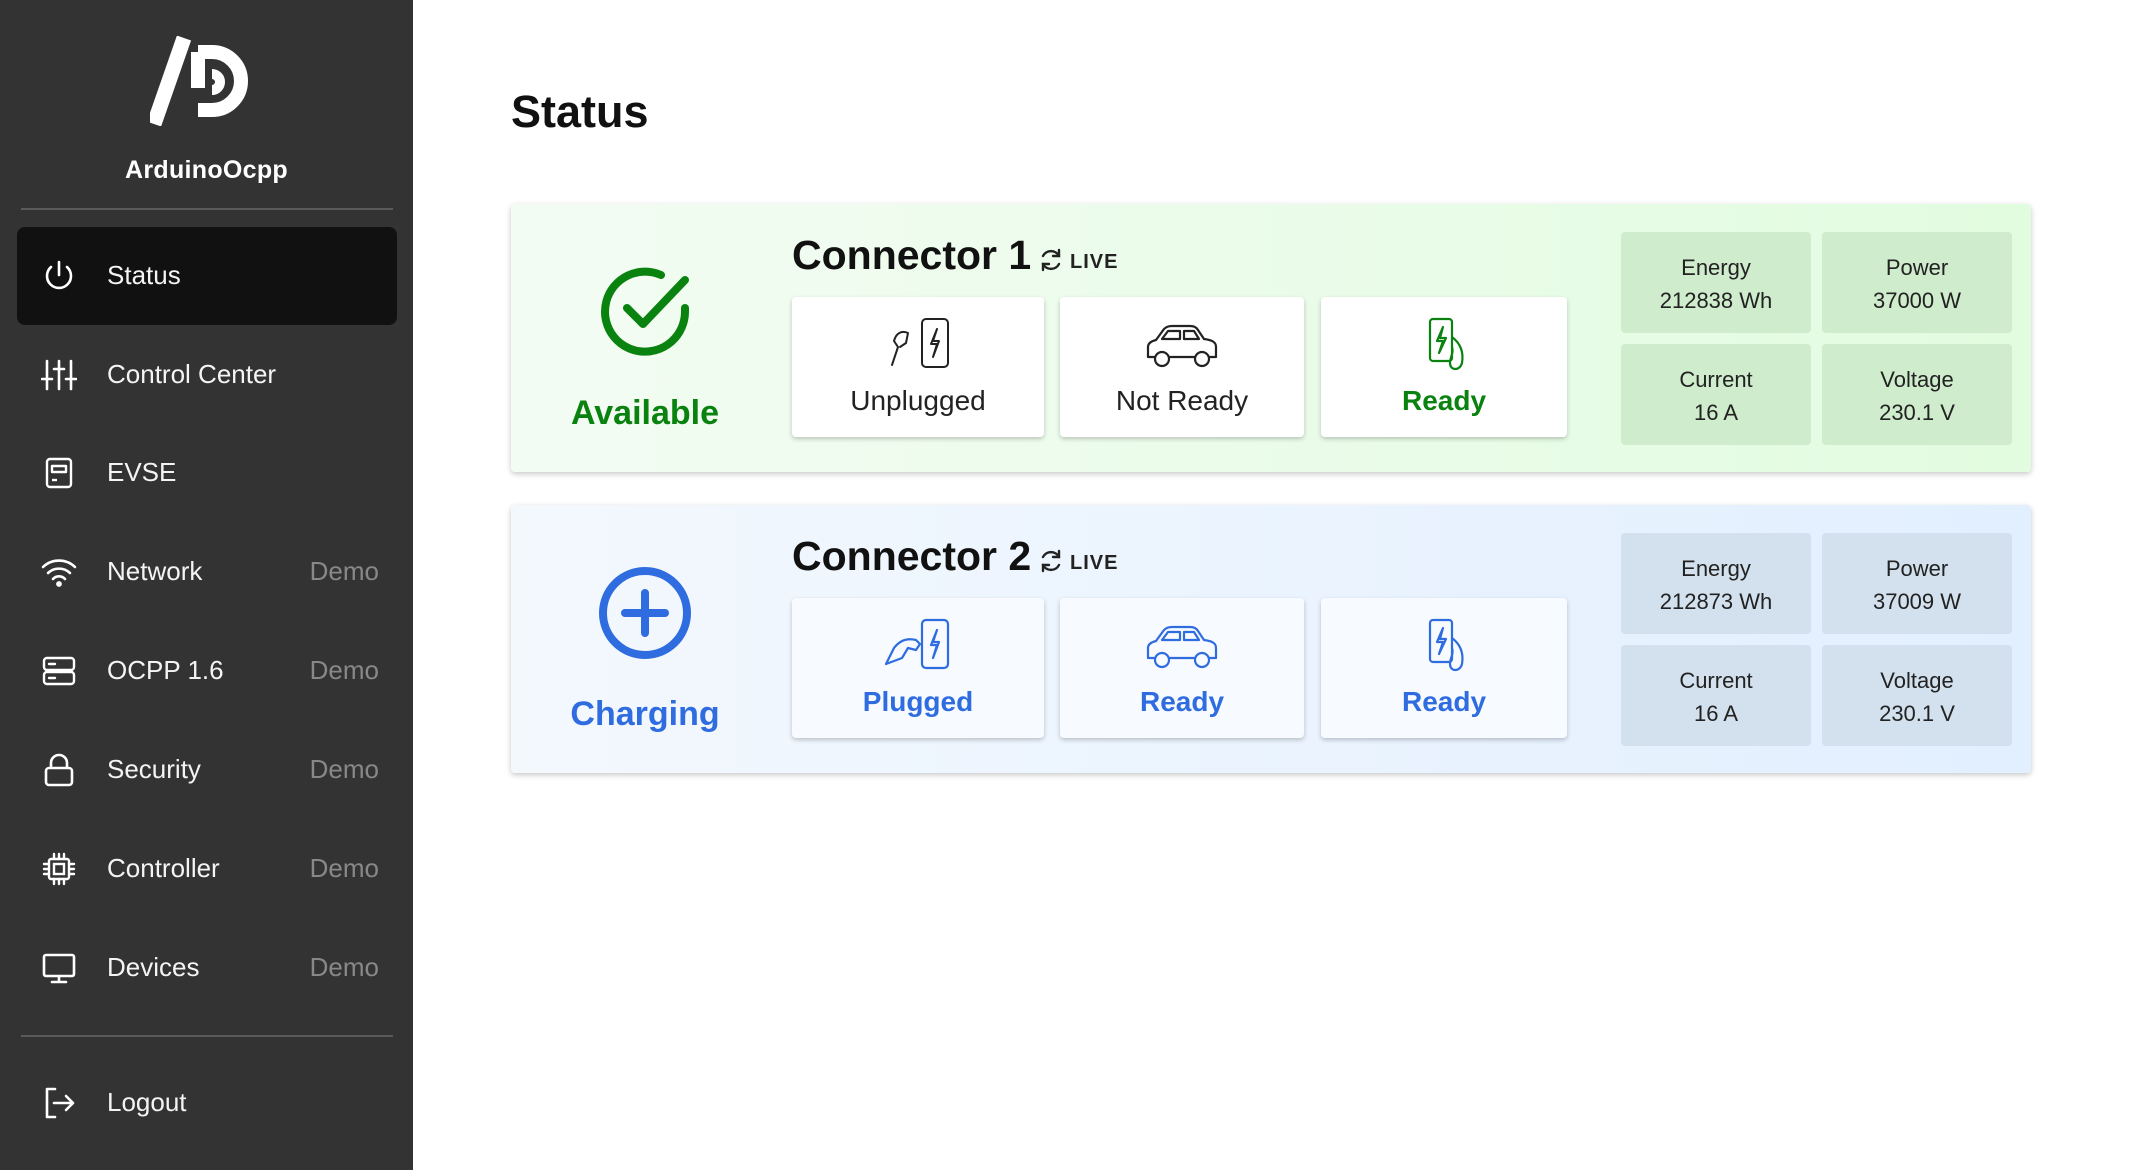 The height and width of the screenshot is (1170, 2134). Describe the element at coordinates (1917, 282) in the screenshot. I see `metric-power: Power 37000 W` at that location.